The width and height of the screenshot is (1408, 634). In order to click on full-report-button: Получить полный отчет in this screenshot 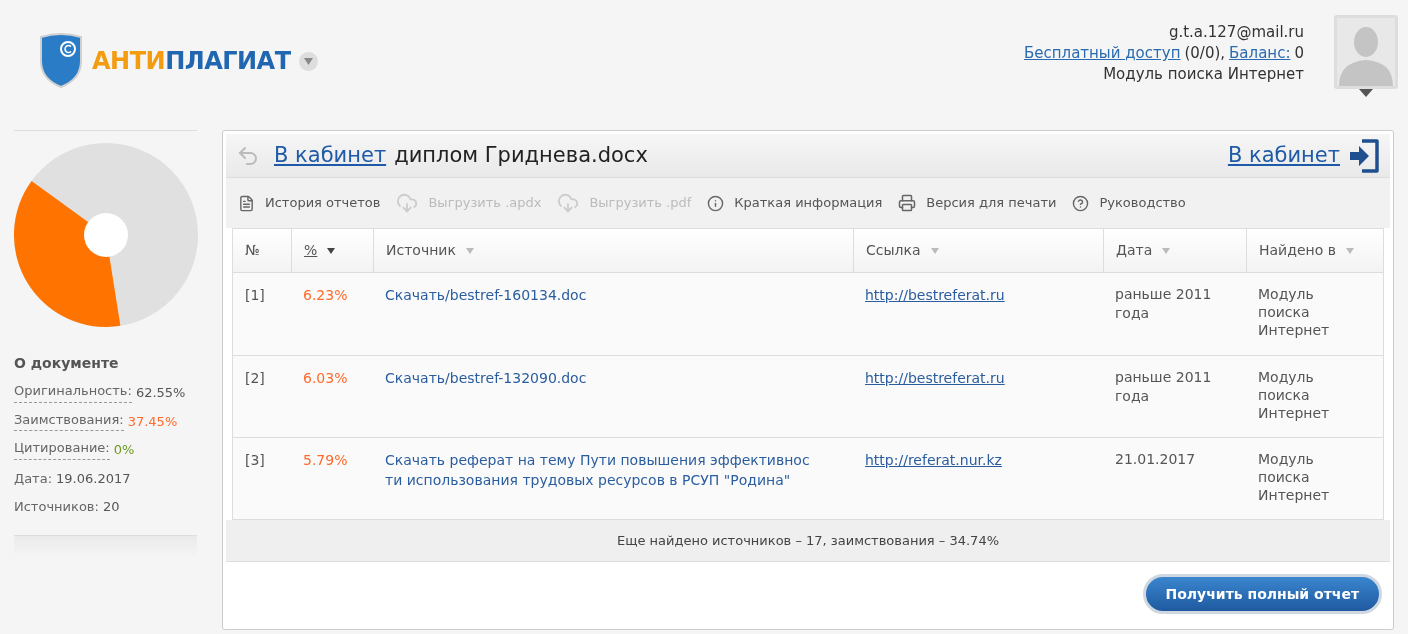, I will do `click(1262, 594)`.